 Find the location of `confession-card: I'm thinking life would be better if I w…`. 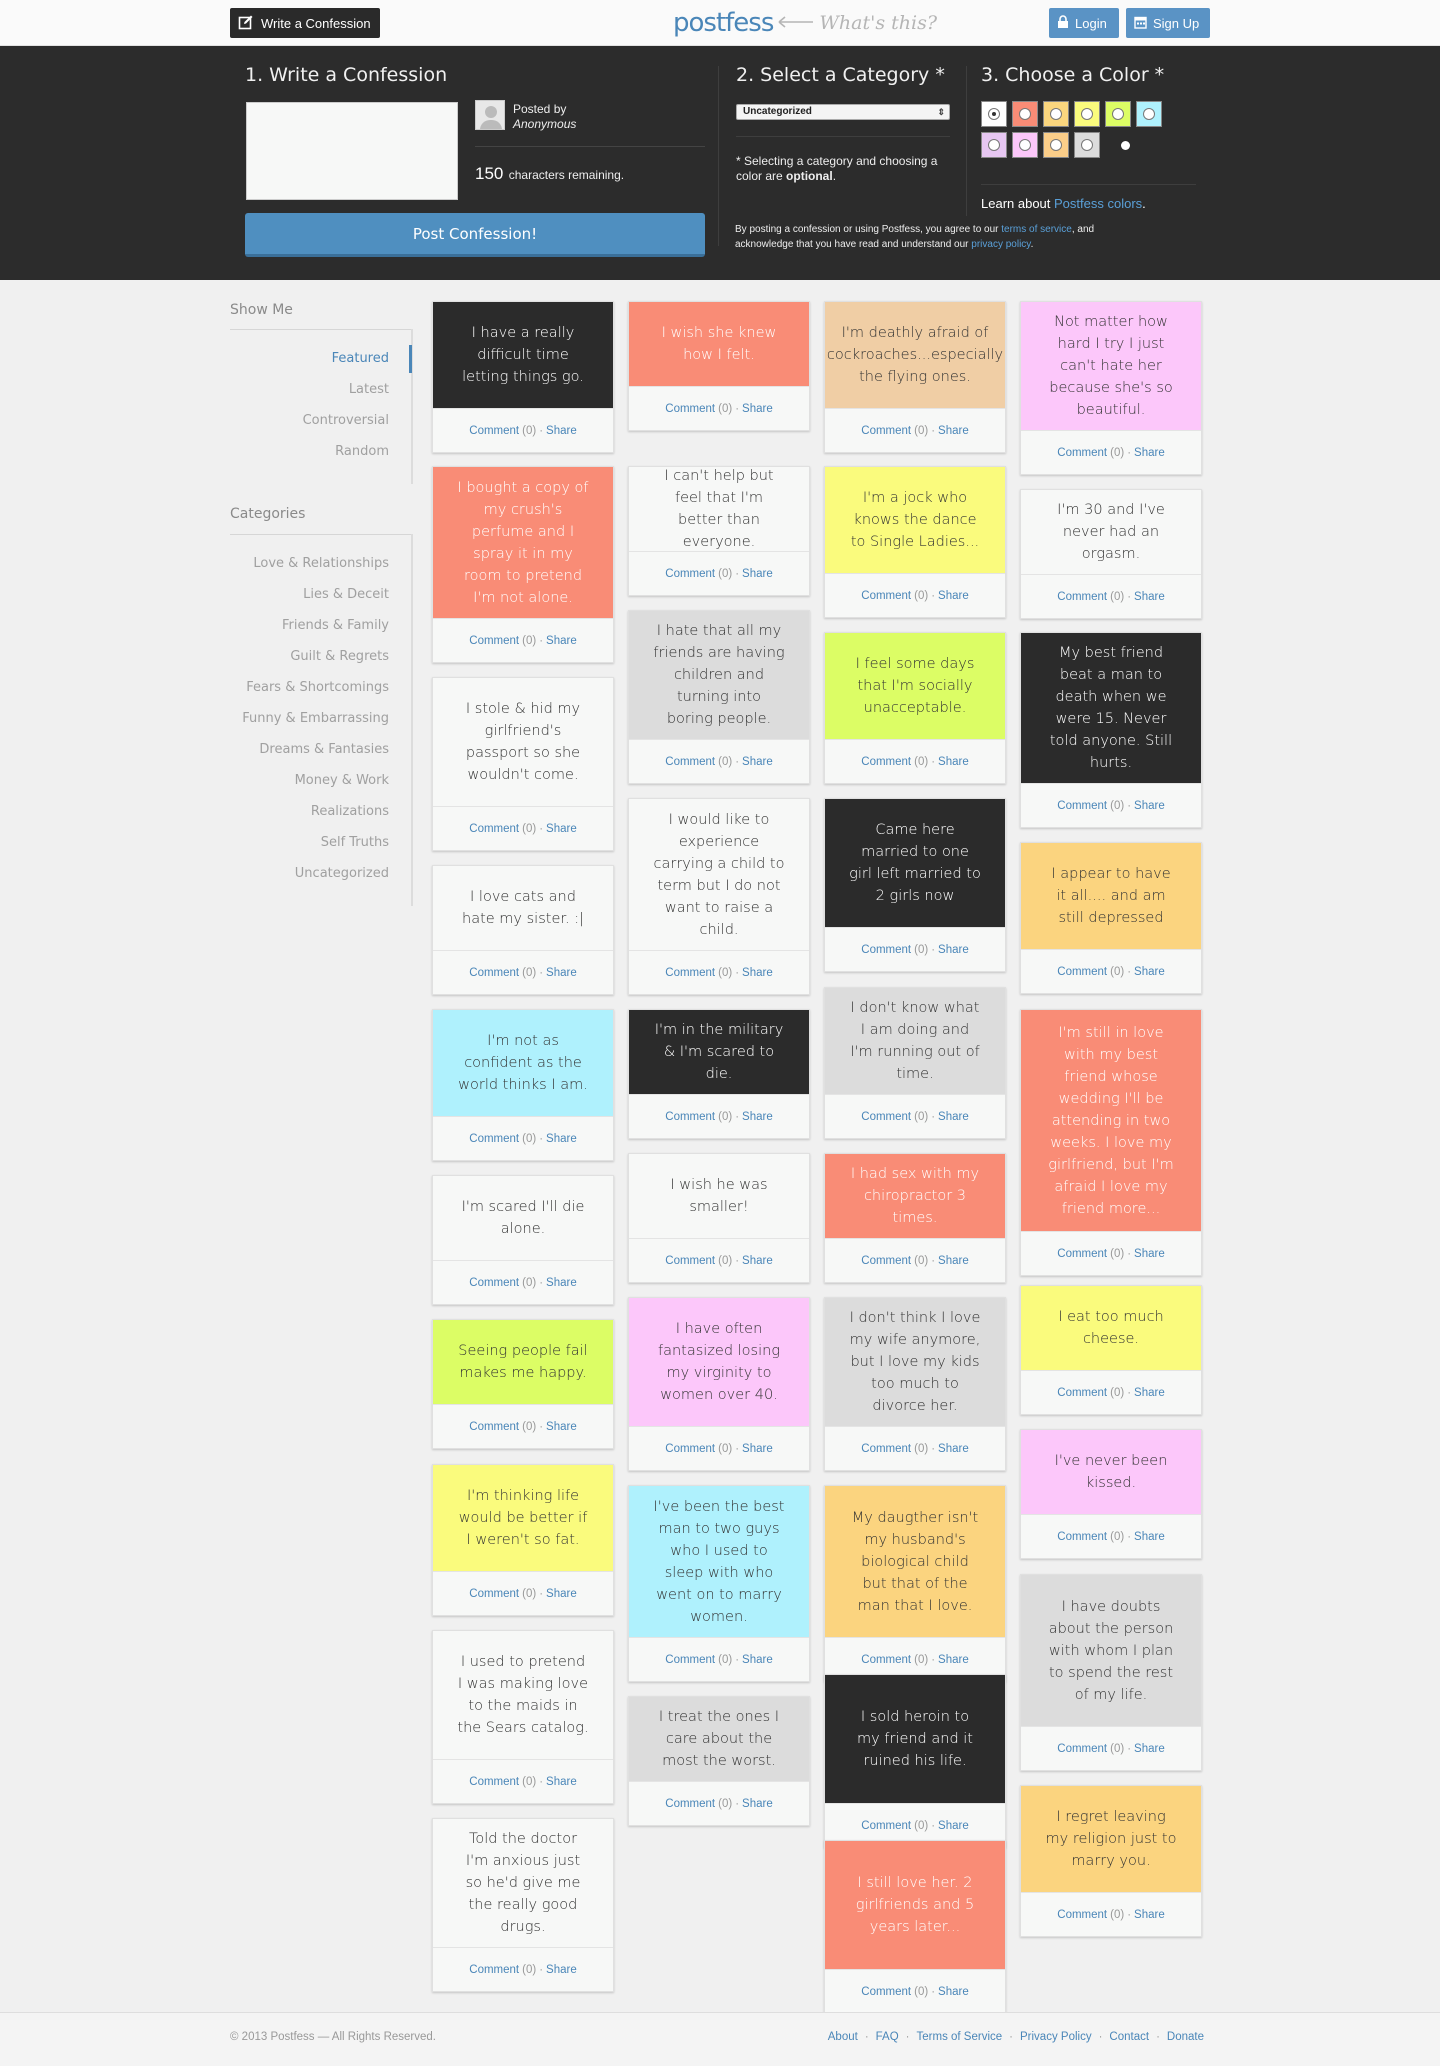

confession-card: I'm thinking life would be better if I w… is located at coordinates (523, 1540).